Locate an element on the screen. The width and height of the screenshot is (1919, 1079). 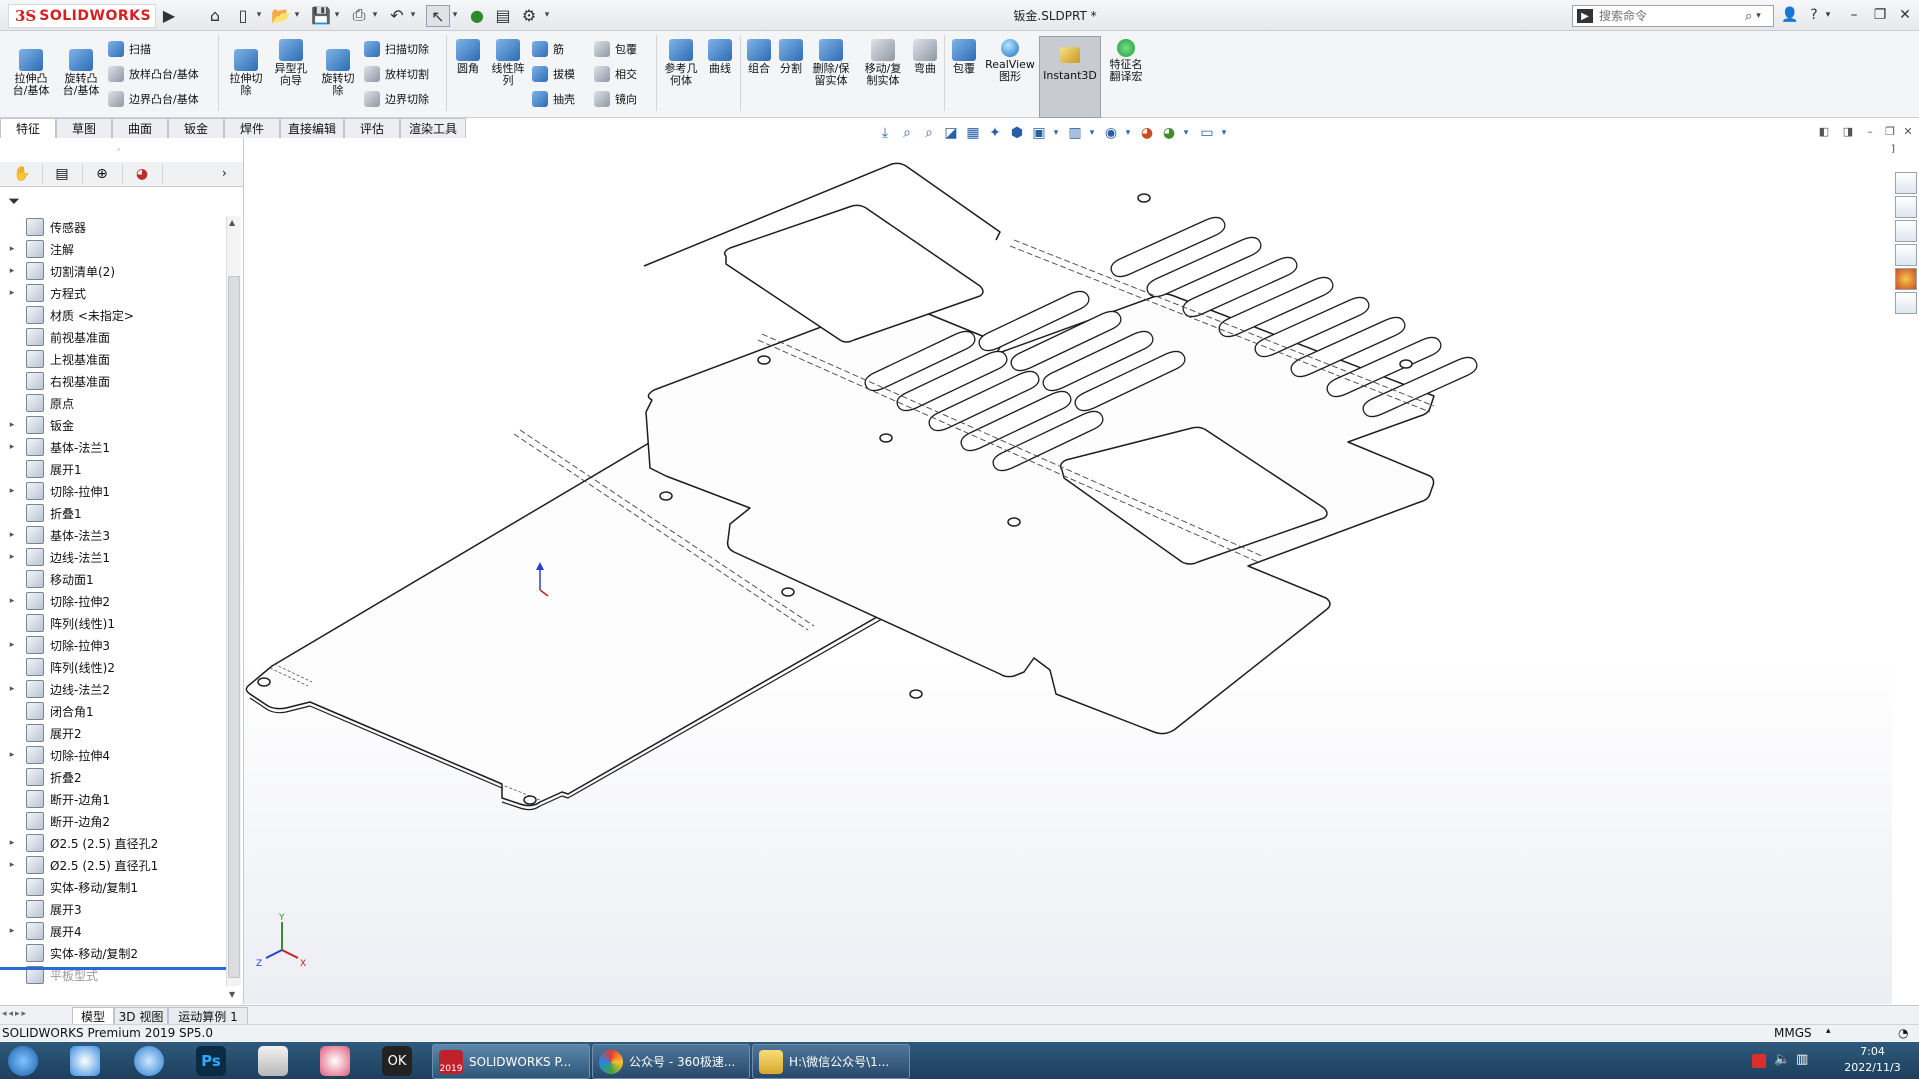
apply-scene-icon: ◉ is located at coordinates (1111, 133).